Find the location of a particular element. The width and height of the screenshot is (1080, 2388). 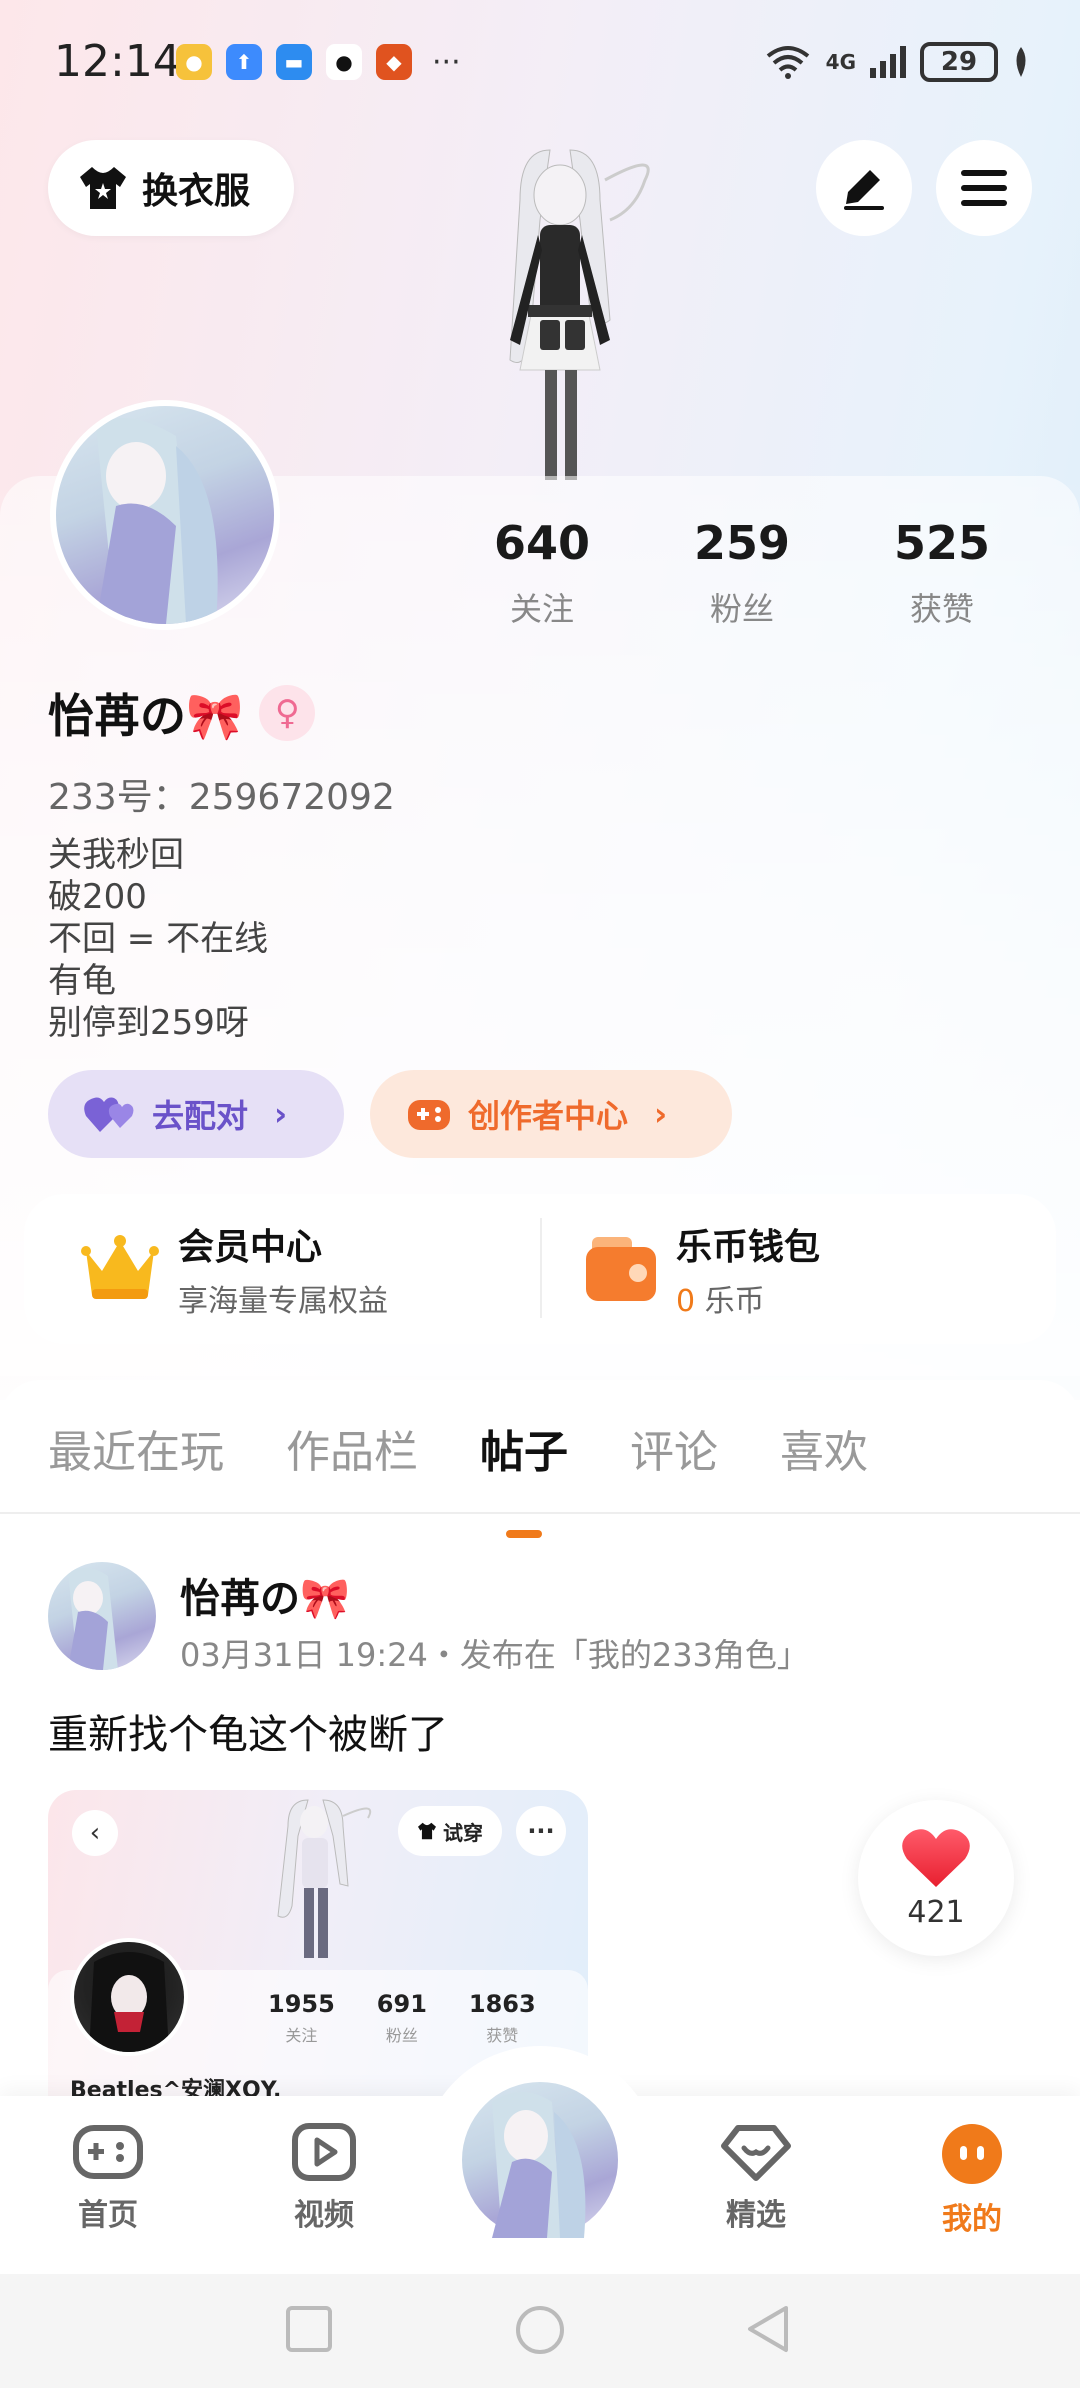

face-icon is located at coordinates (972, 2154).